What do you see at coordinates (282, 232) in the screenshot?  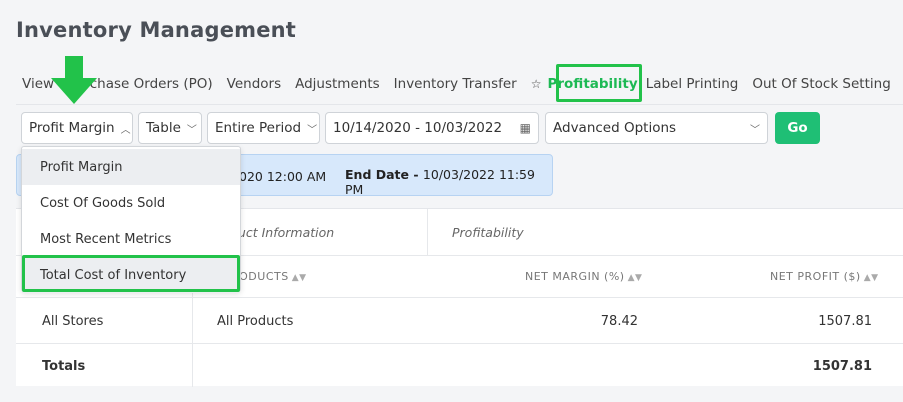 I see `group-header-product: duct Information` at bounding box center [282, 232].